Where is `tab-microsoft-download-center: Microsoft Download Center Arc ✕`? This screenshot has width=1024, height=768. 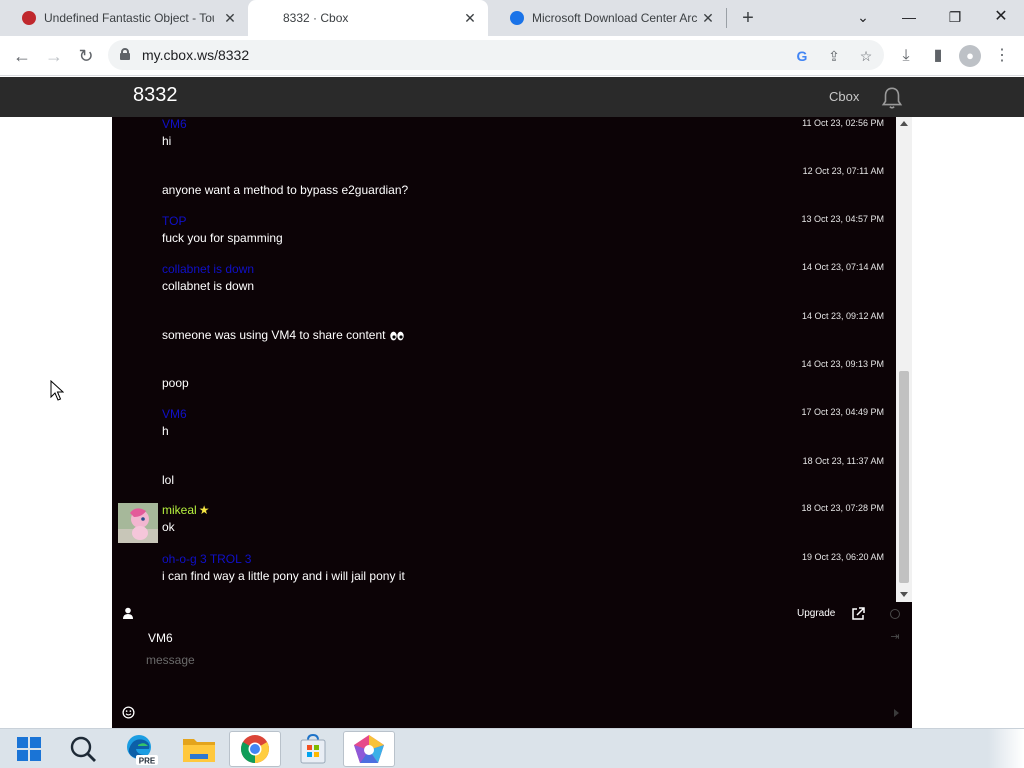
tab-microsoft-download-center: Microsoft Download Center Arc ✕ is located at coordinates (607, 18).